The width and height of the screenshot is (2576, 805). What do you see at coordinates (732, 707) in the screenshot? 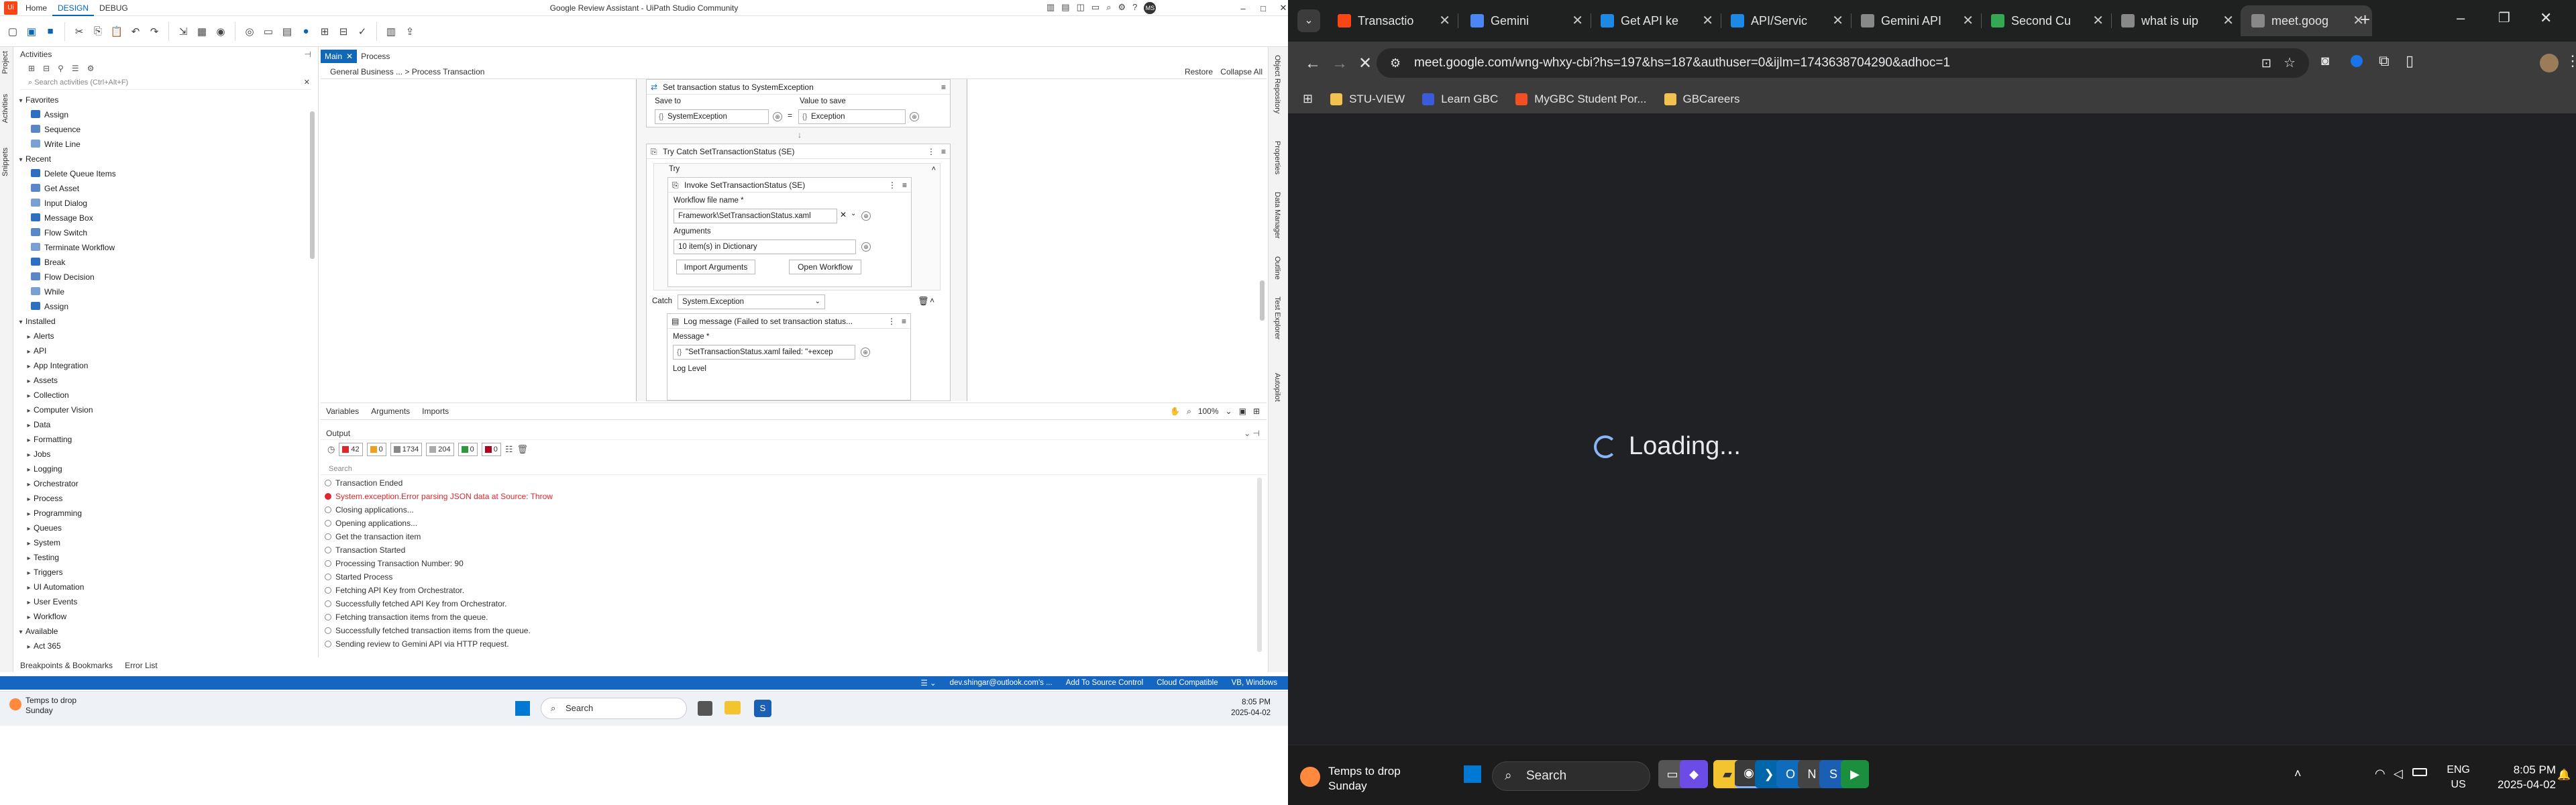
I see `file-explorer-icon` at bounding box center [732, 707].